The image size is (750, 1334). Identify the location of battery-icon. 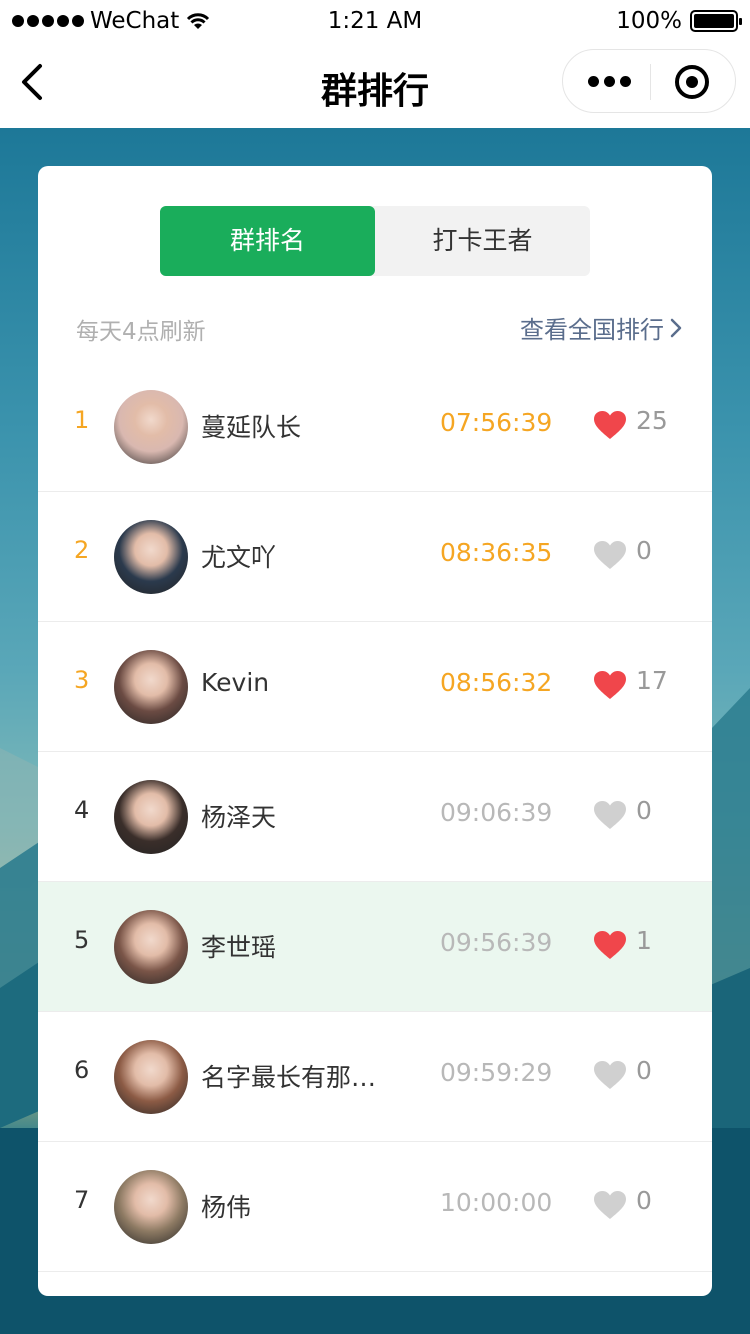
(716, 21).